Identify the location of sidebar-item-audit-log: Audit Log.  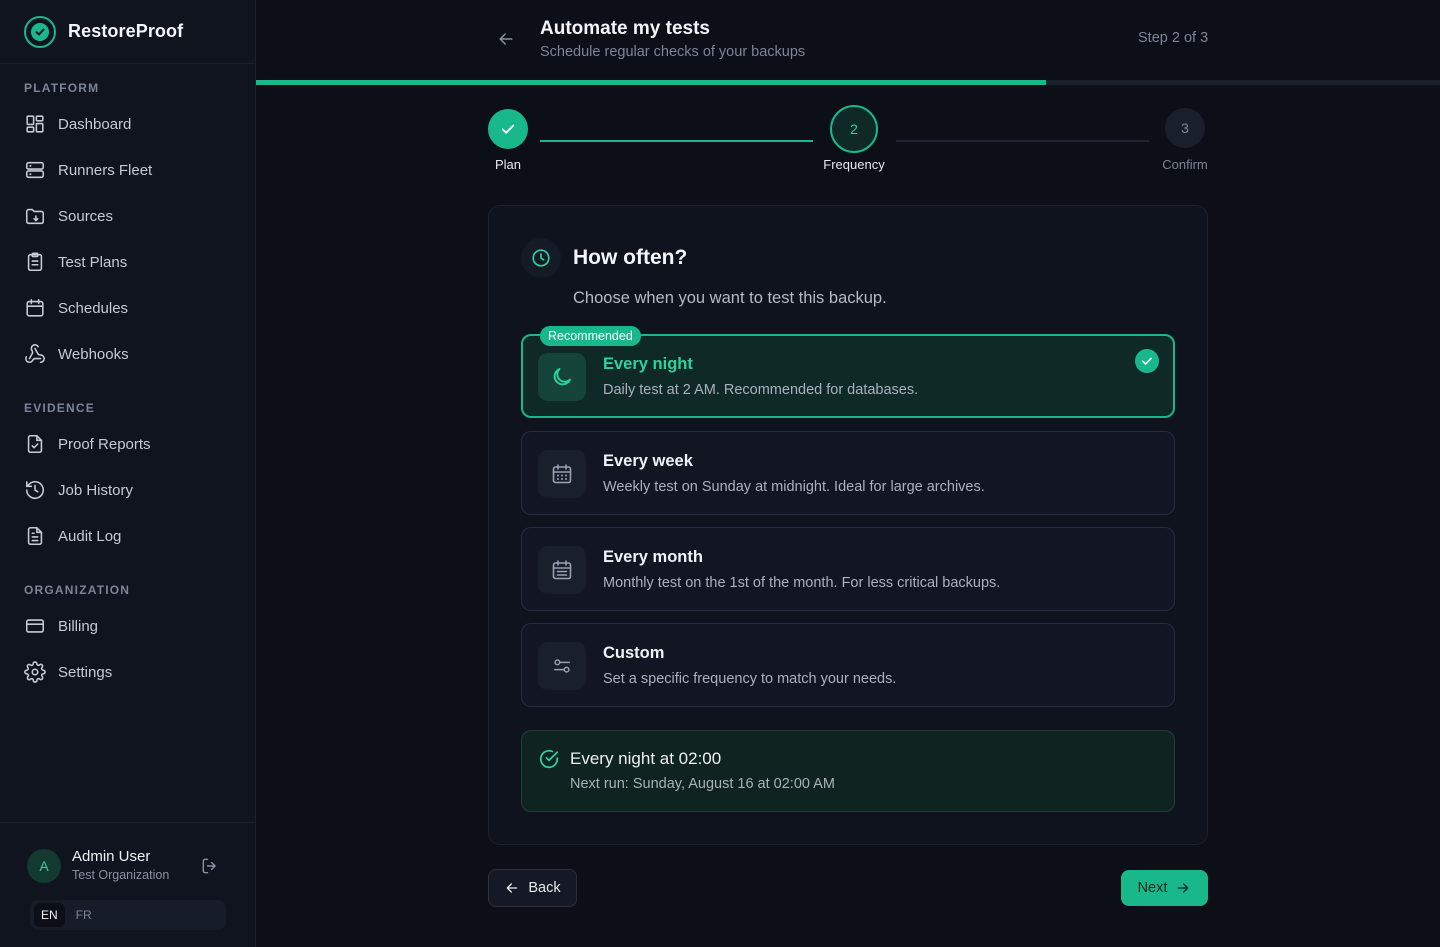
(128, 536).